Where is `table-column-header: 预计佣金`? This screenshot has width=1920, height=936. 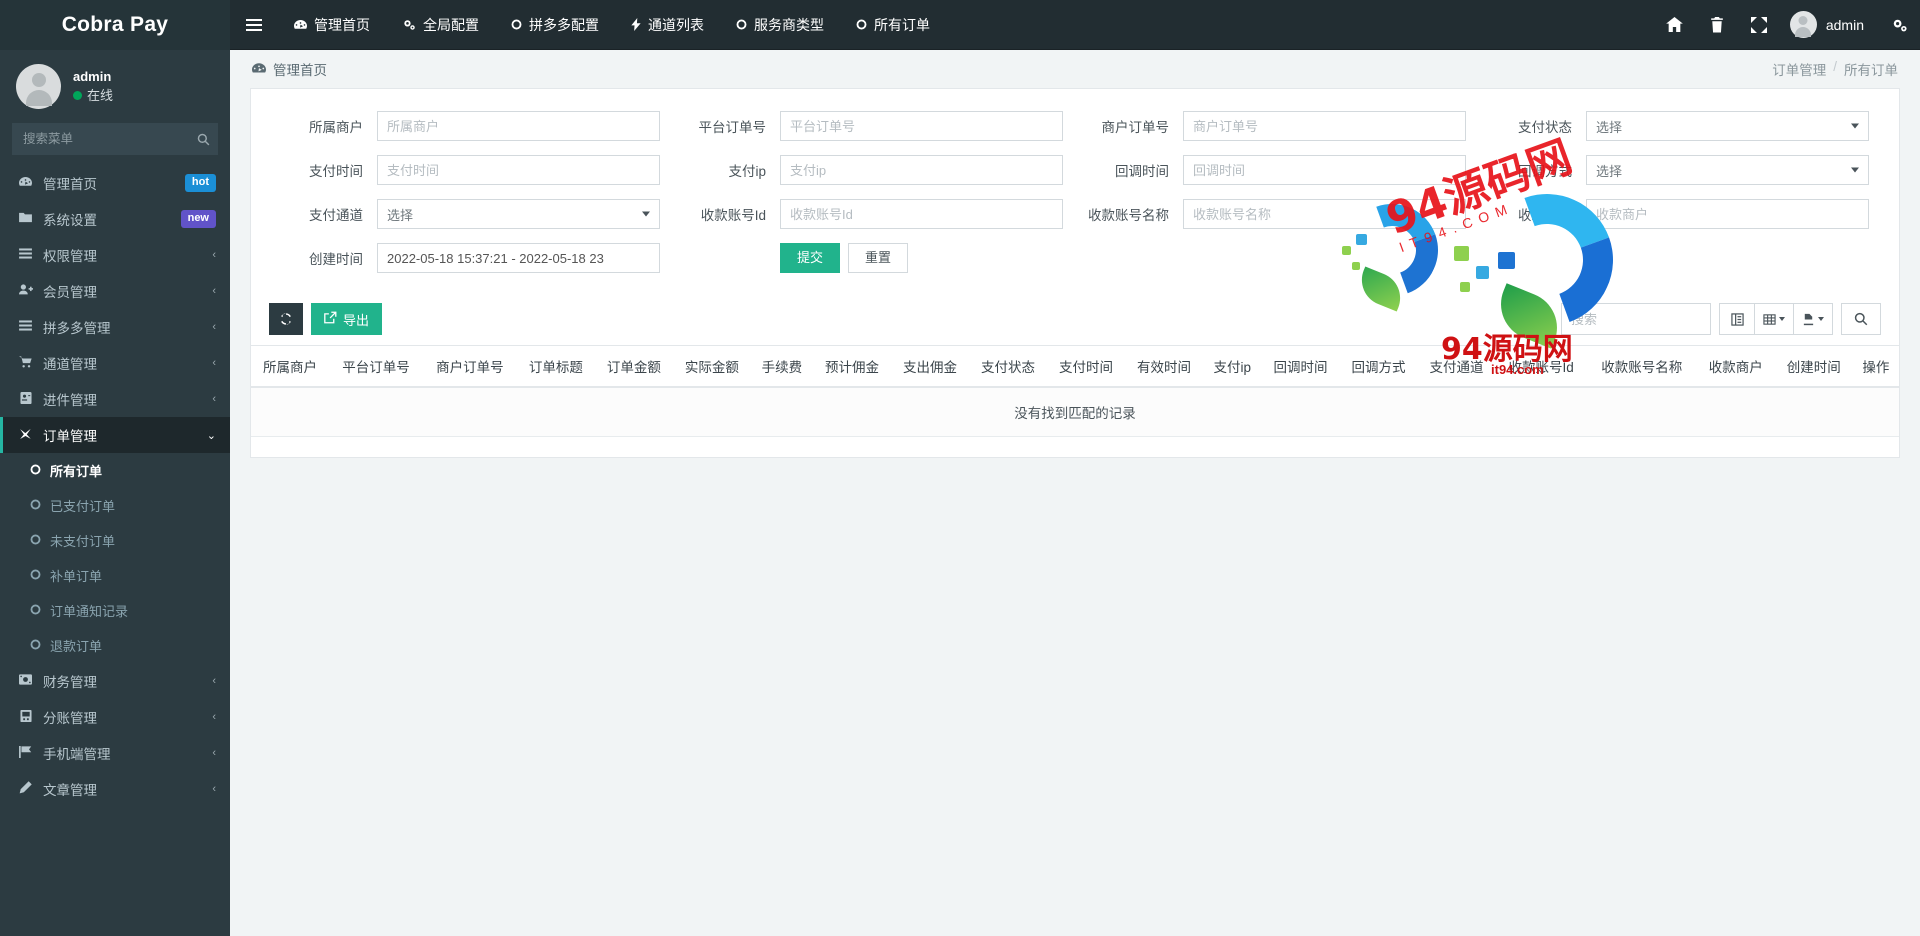
table-column-header: 预计佣金 is located at coordinates (851, 366).